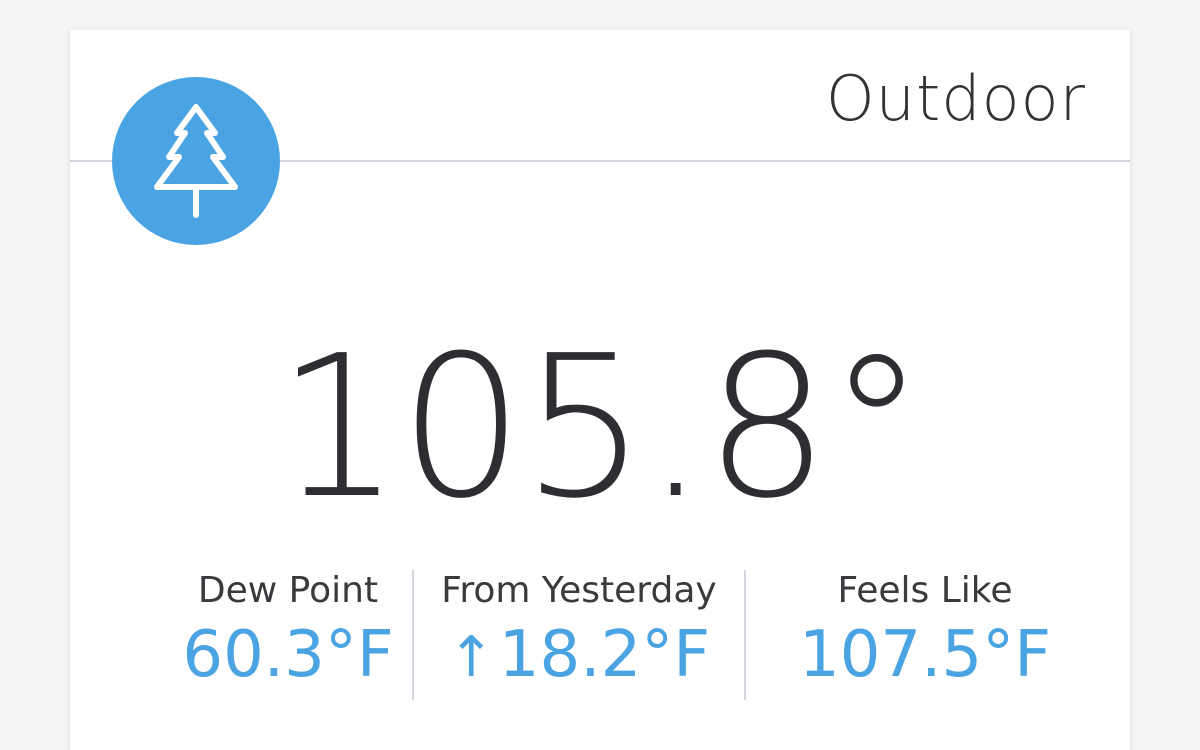 This screenshot has width=1200, height=750. I want to click on stat-label: From Yesterday, so click(579, 590).